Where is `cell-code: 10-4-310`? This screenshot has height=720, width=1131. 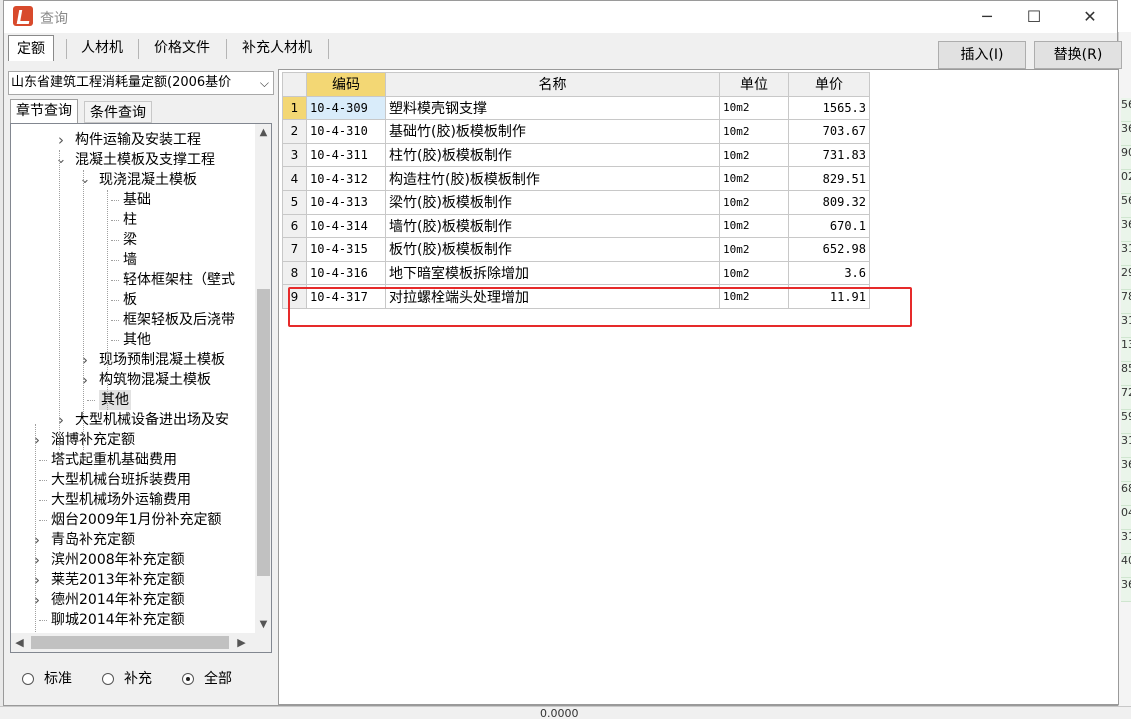
cell-code: 10-4-310 is located at coordinates (346, 131).